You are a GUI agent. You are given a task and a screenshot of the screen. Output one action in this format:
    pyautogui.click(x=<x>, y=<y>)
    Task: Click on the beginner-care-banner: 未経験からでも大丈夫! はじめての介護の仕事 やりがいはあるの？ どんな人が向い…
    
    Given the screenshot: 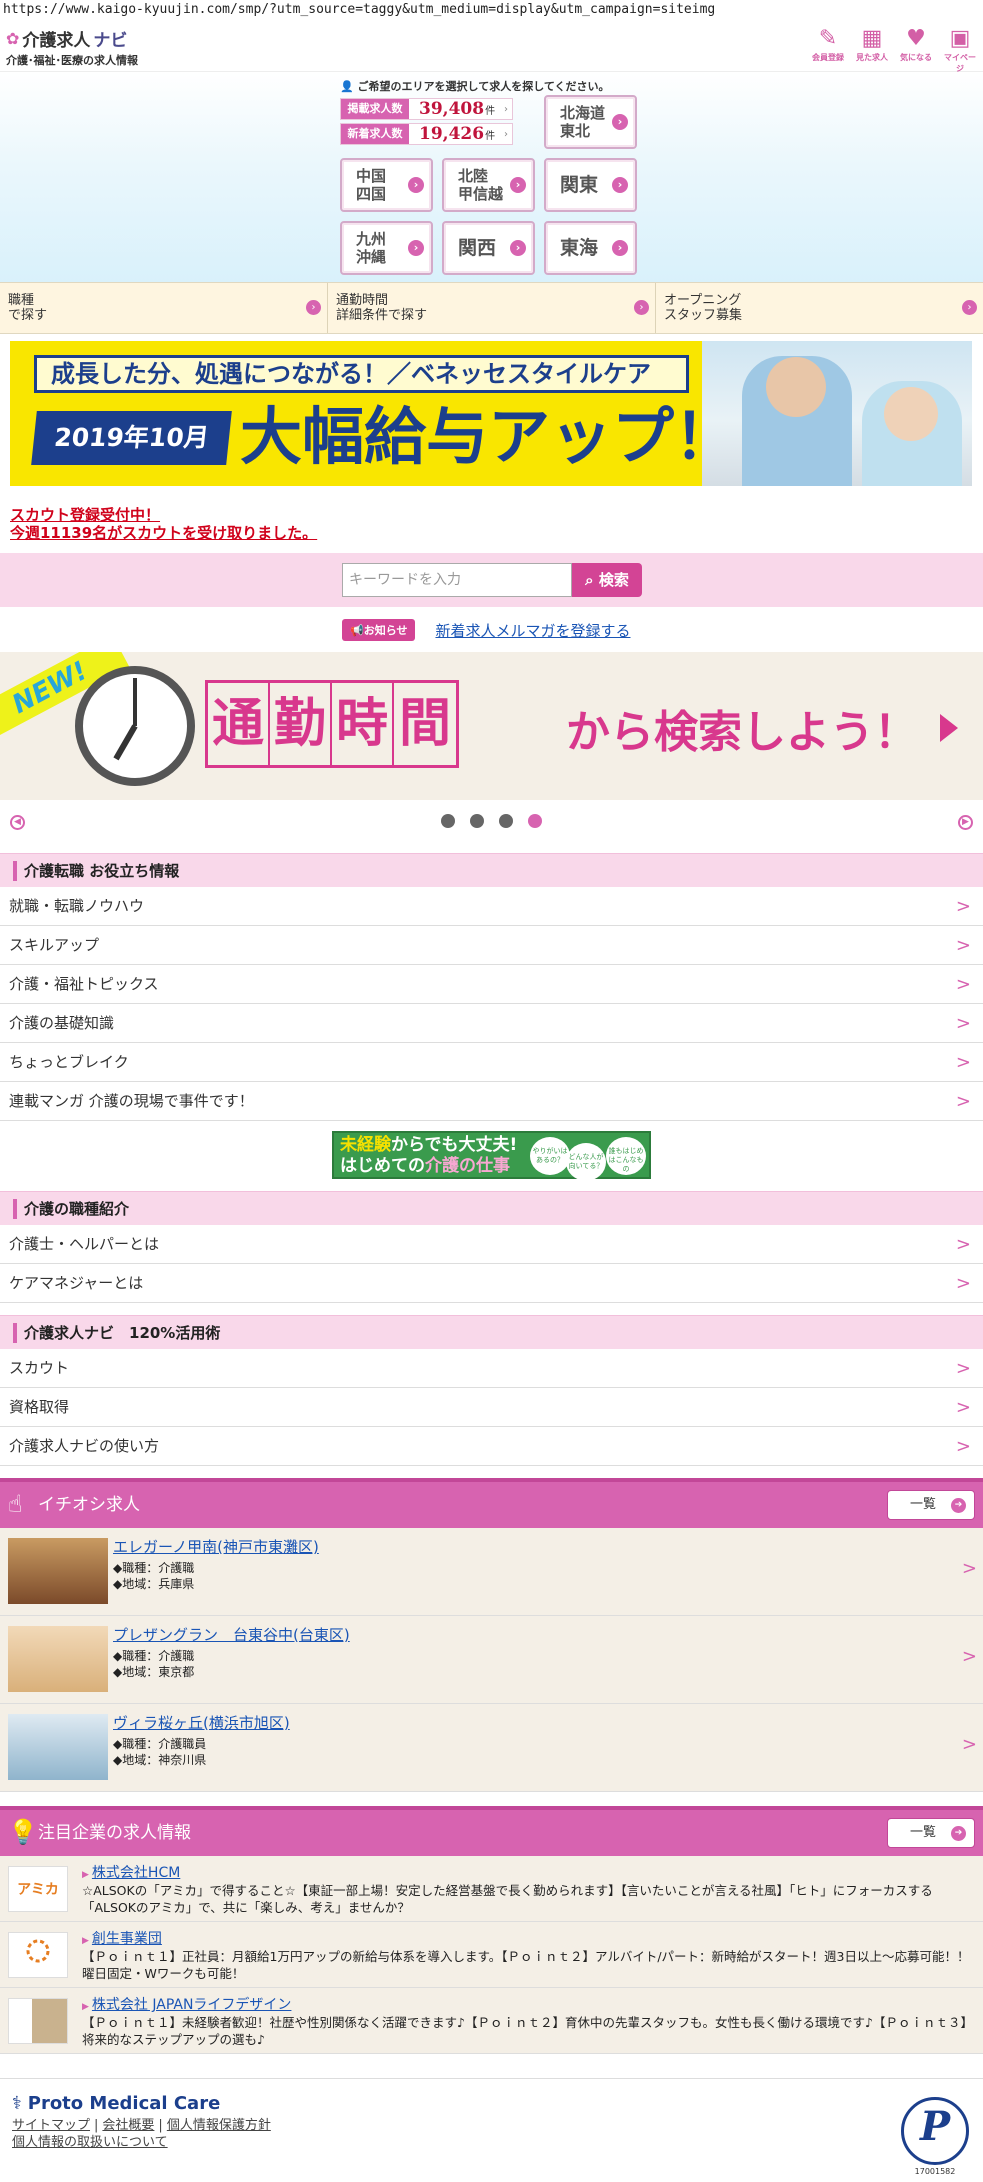 What is the action you would take?
    pyautogui.click(x=491, y=1156)
    